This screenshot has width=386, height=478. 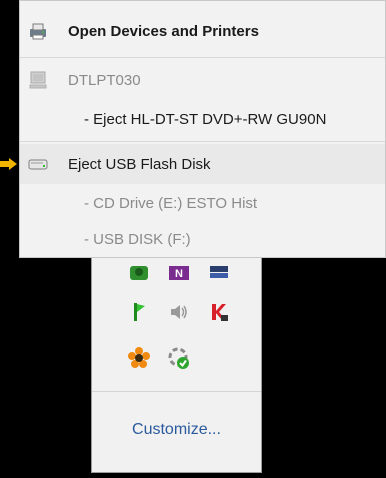 I want to click on green-flag-app-icon, so click(x=139, y=312).